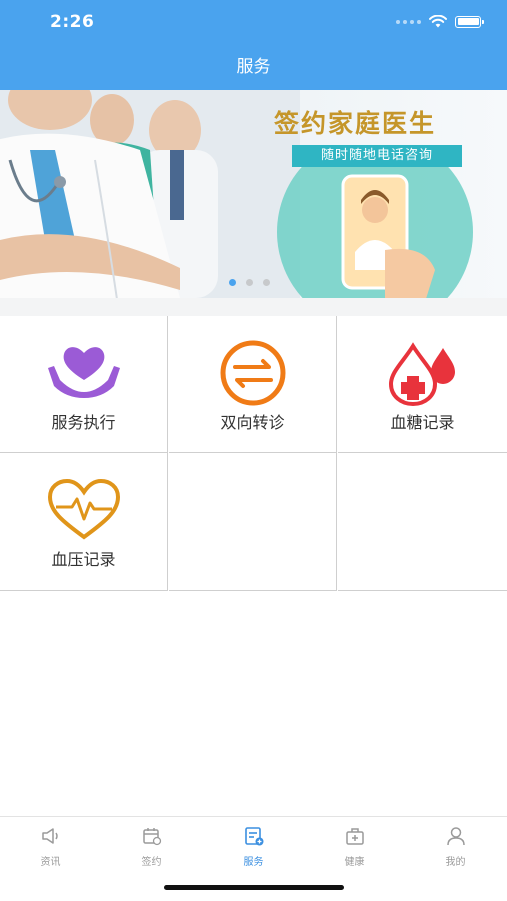  I want to click on referral-button: 双向转诊, so click(253, 384).